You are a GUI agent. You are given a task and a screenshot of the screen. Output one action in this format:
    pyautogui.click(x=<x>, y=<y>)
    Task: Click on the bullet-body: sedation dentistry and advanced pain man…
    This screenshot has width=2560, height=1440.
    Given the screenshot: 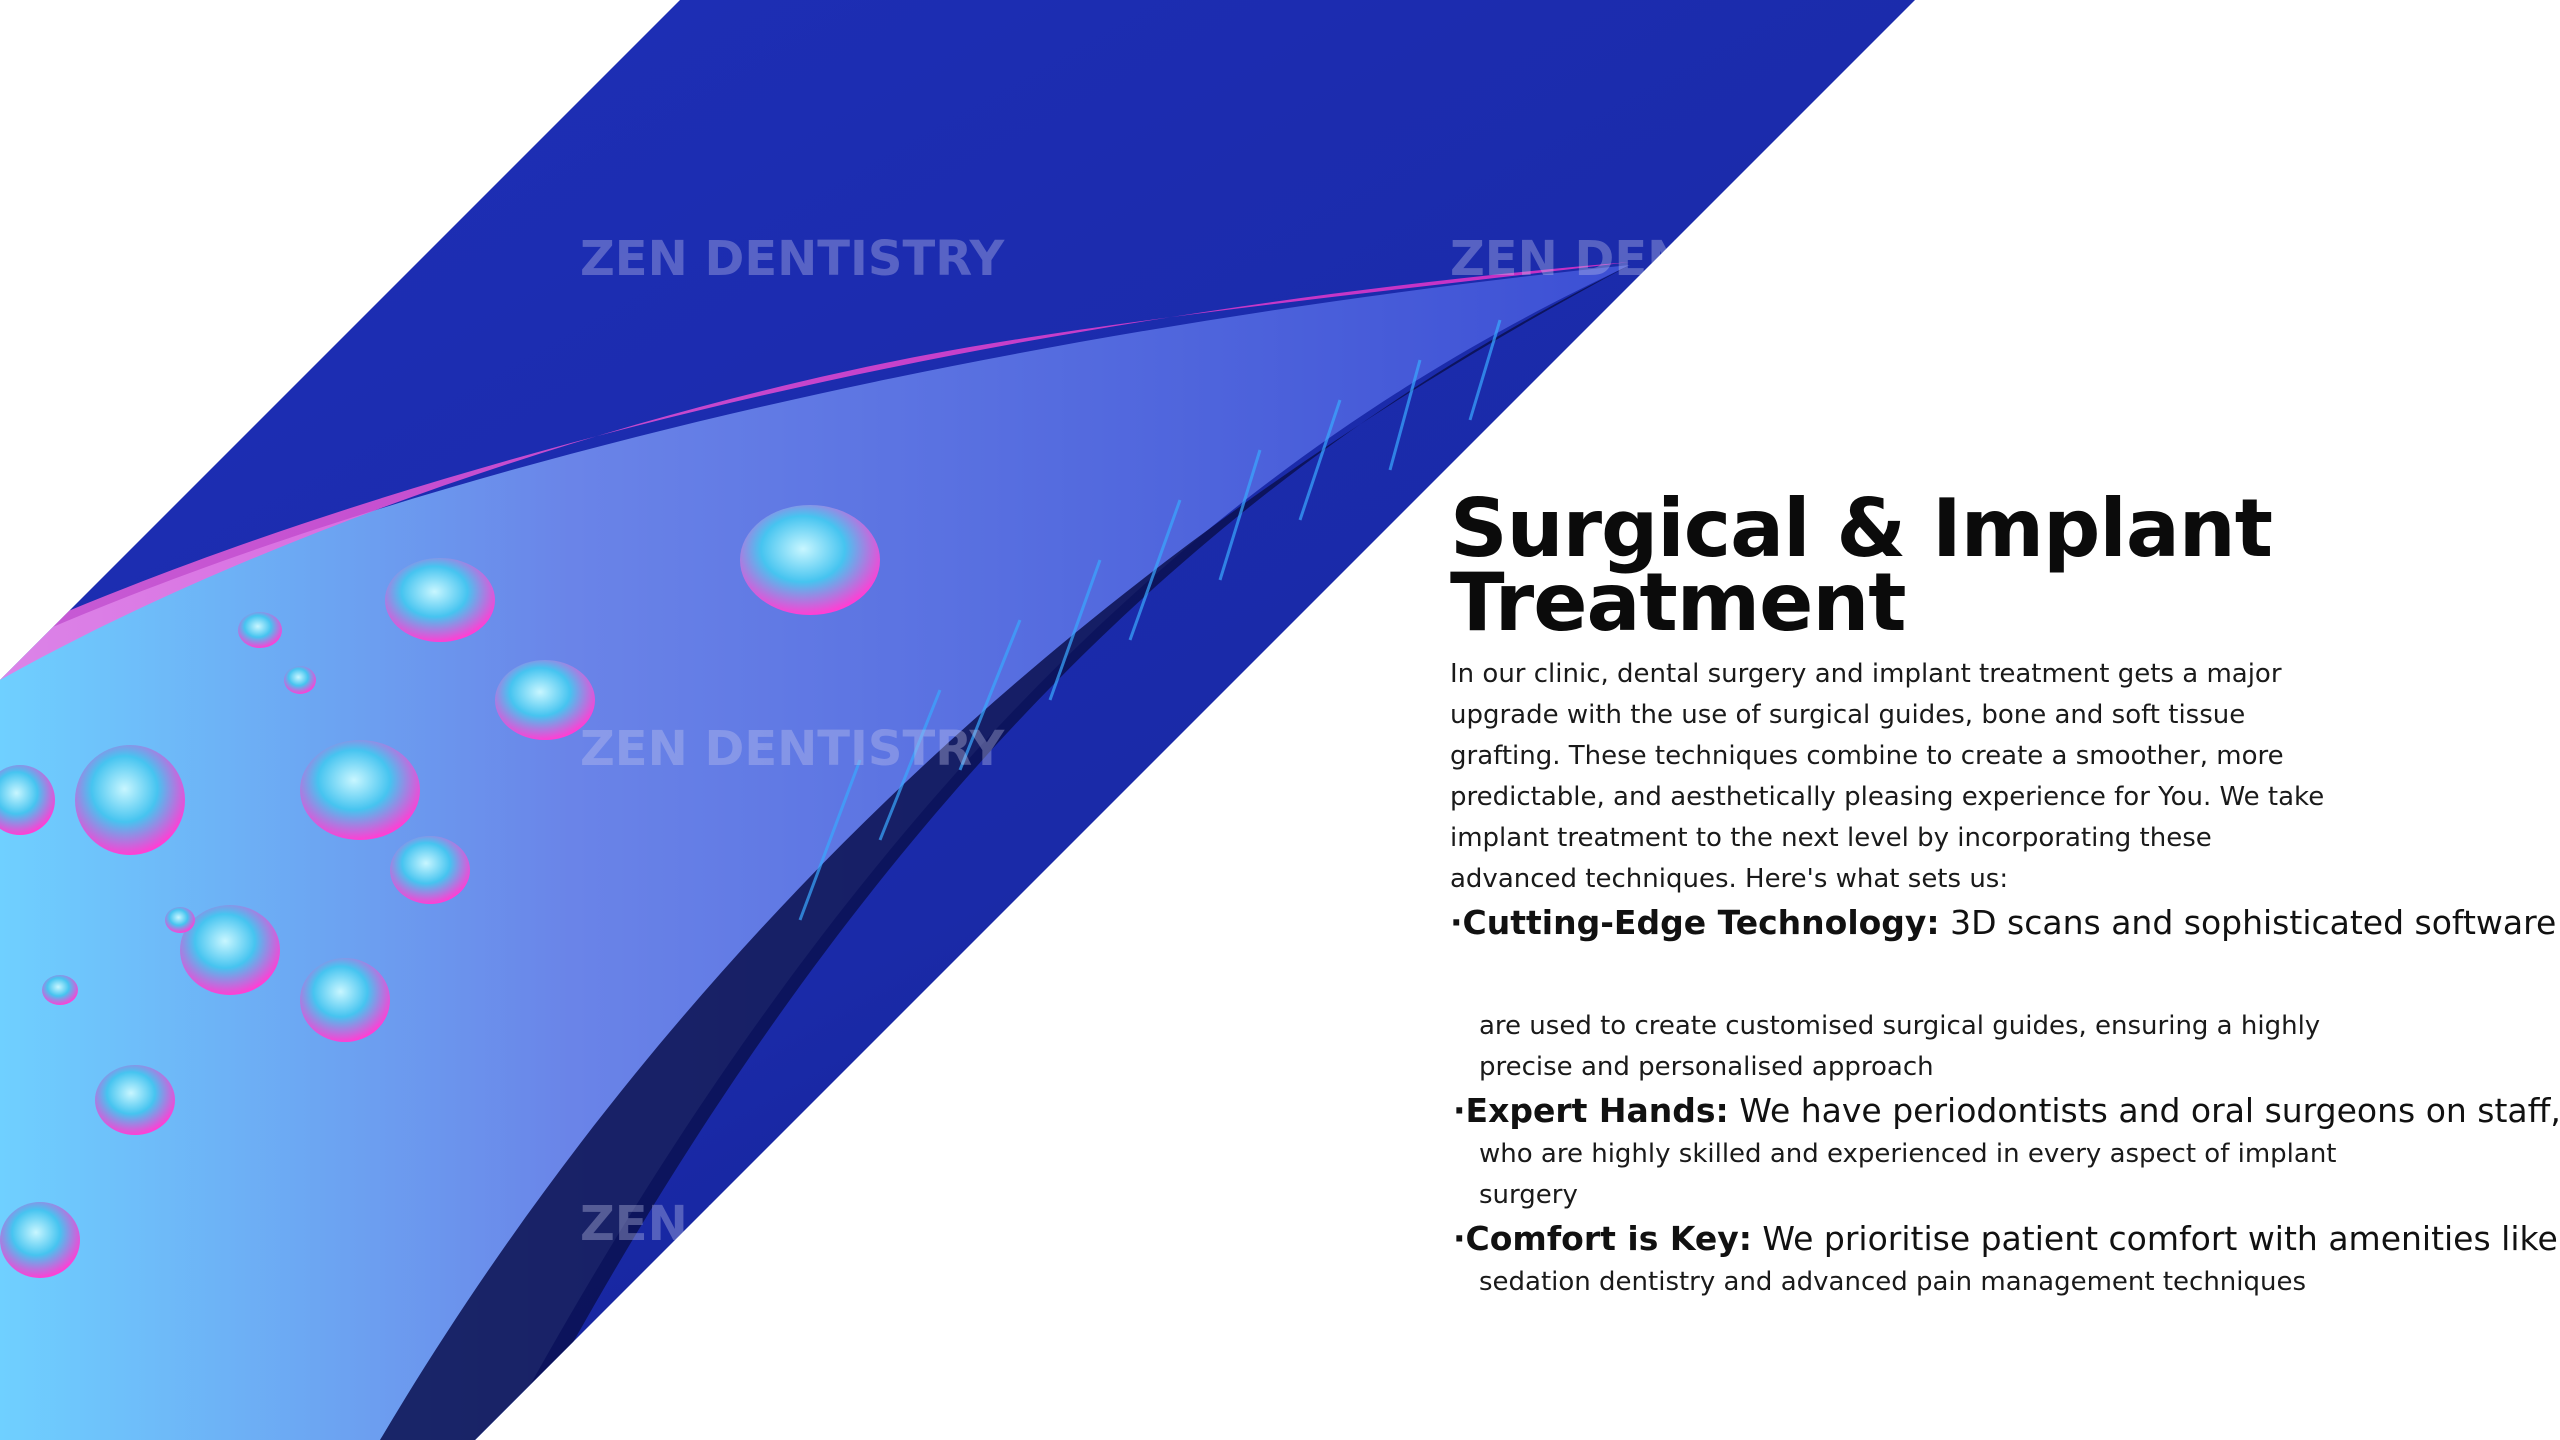 What is the action you would take?
    pyautogui.click(x=1893, y=1282)
    